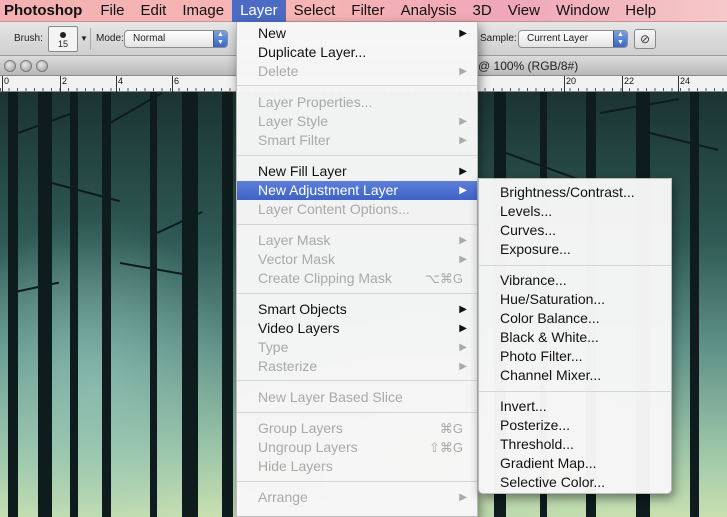 The width and height of the screenshot is (727, 517). Describe the element at coordinates (26, 66) in the screenshot. I see `minimize-window-icon` at that location.